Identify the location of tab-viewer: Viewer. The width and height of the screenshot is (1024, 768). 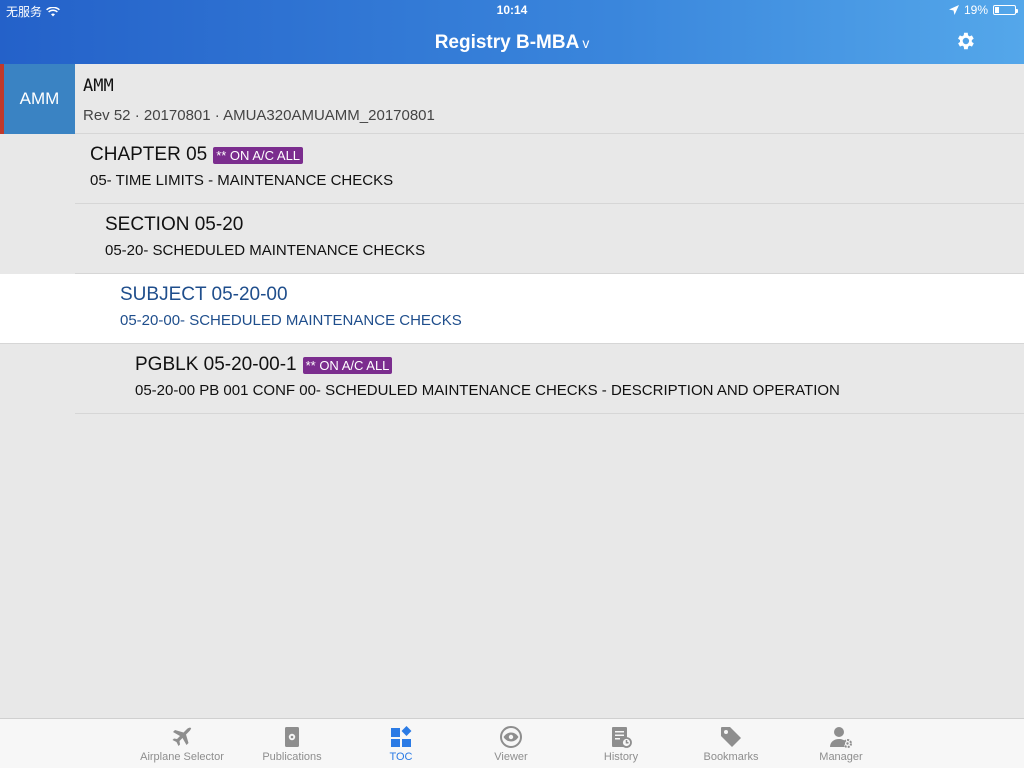
(511, 743).